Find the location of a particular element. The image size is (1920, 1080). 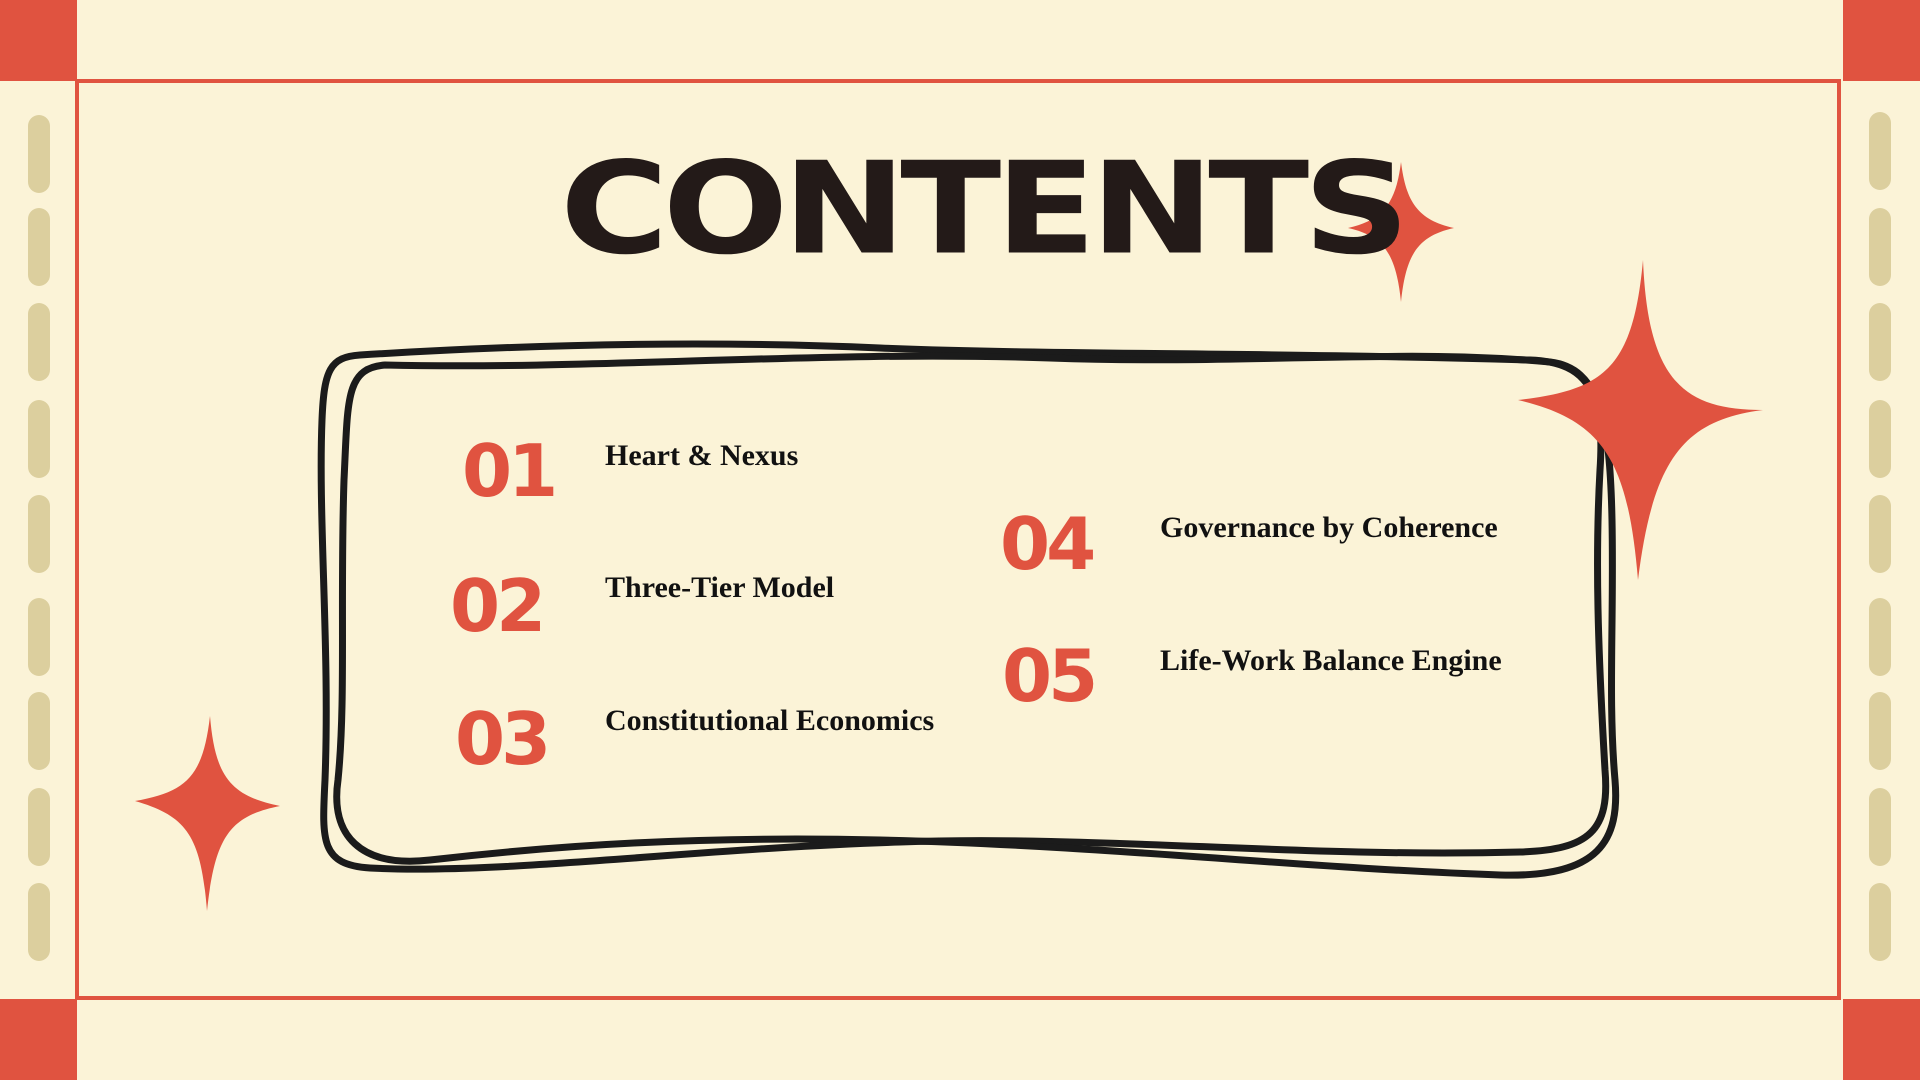

item-number: 03 is located at coordinates (503, 739).